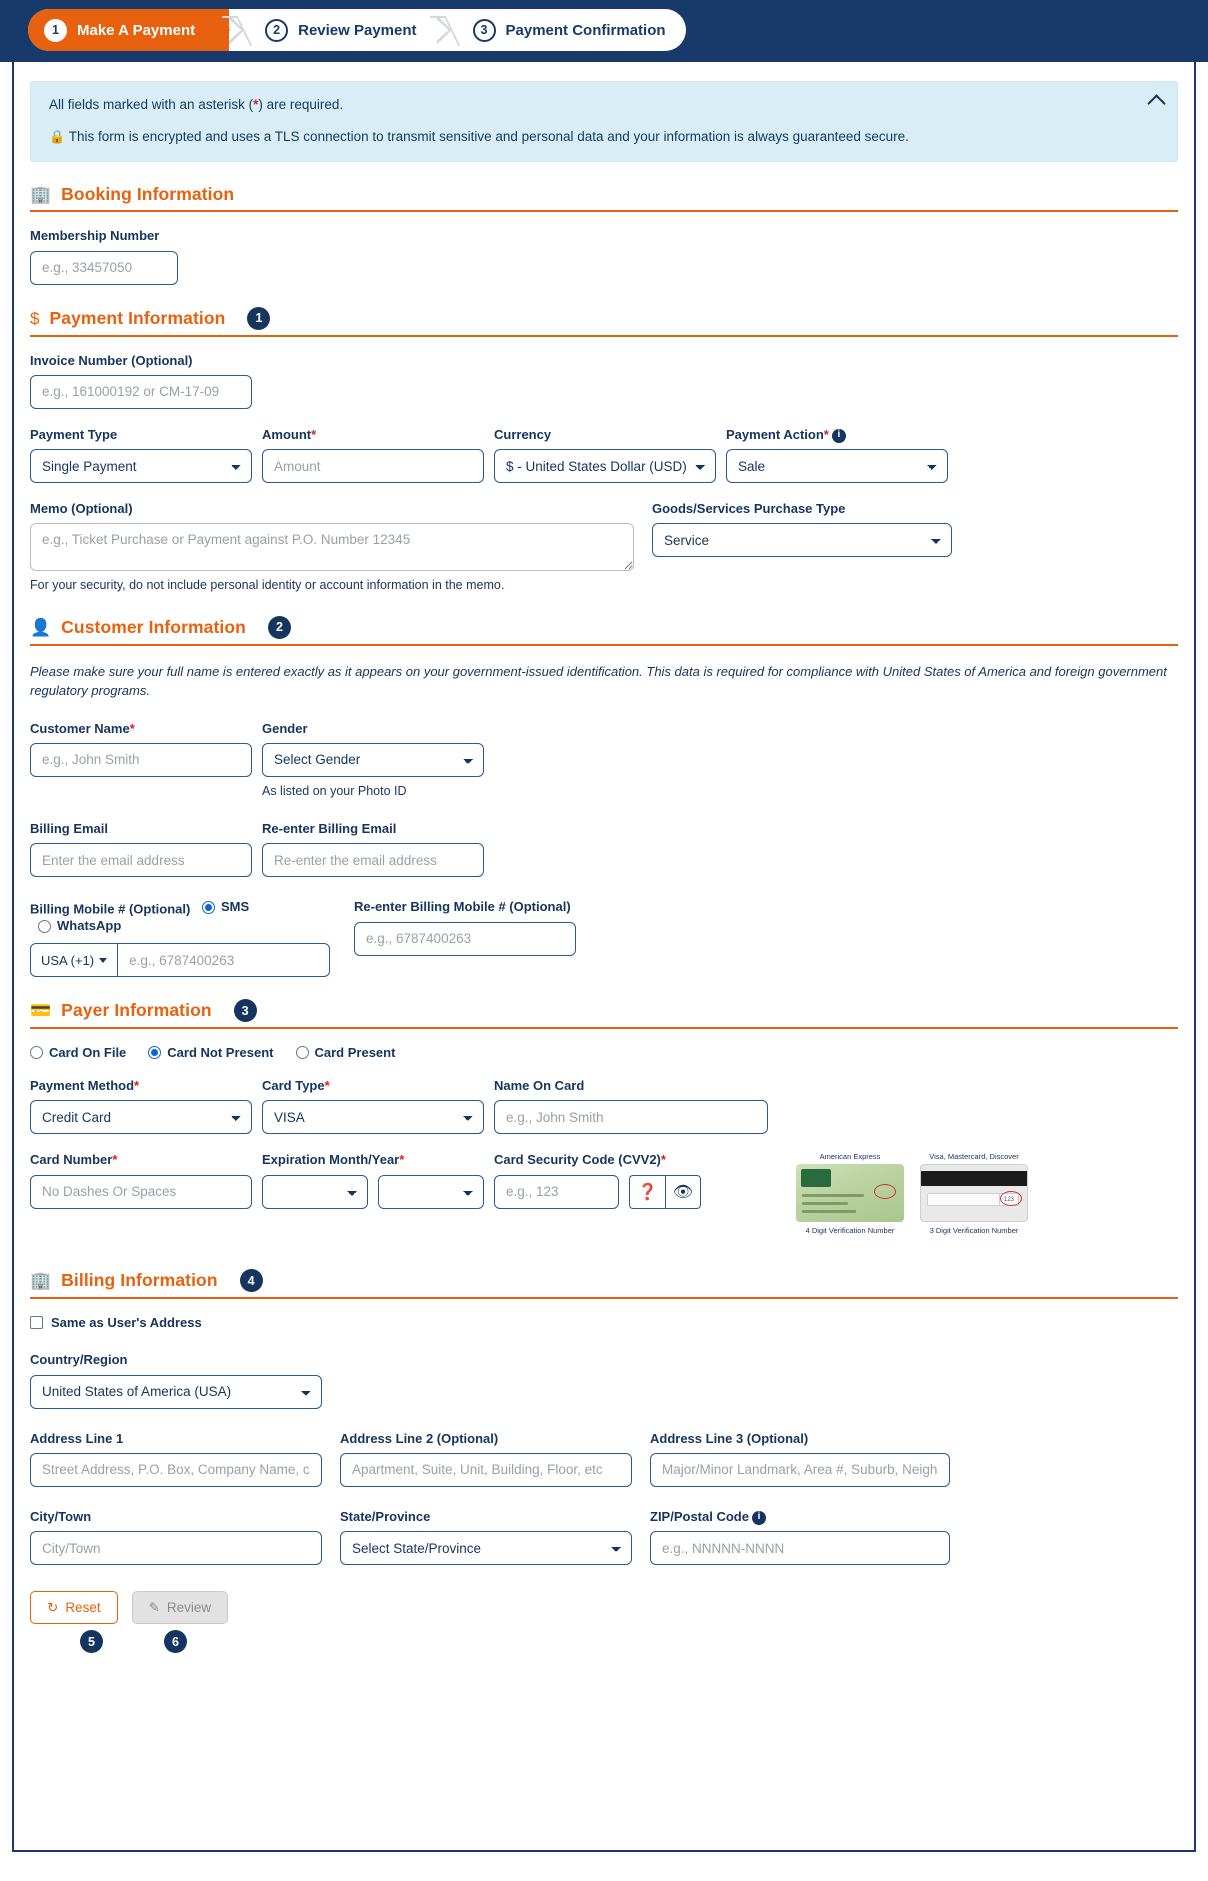 The height and width of the screenshot is (1881, 1208). I want to click on country-select: United States of America (USA), so click(176, 1391).